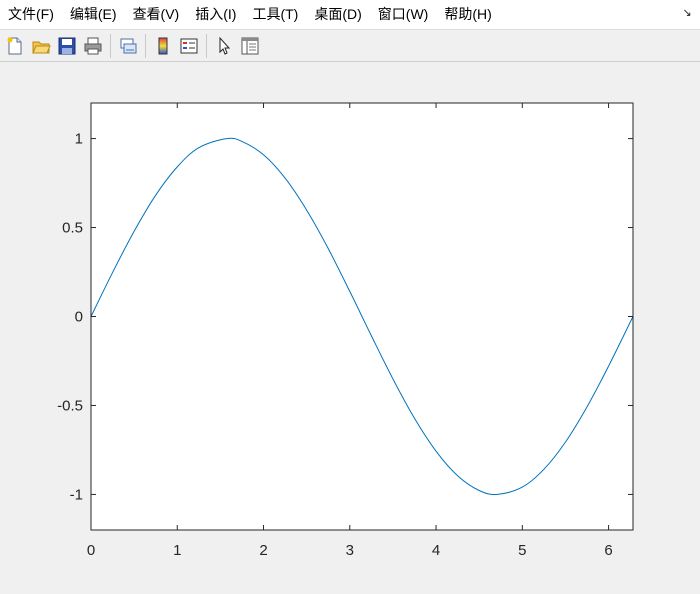  Describe the element at coordinates (215, 14) in the screenshot. I see `menu-insert: 插入(I)` at that location.